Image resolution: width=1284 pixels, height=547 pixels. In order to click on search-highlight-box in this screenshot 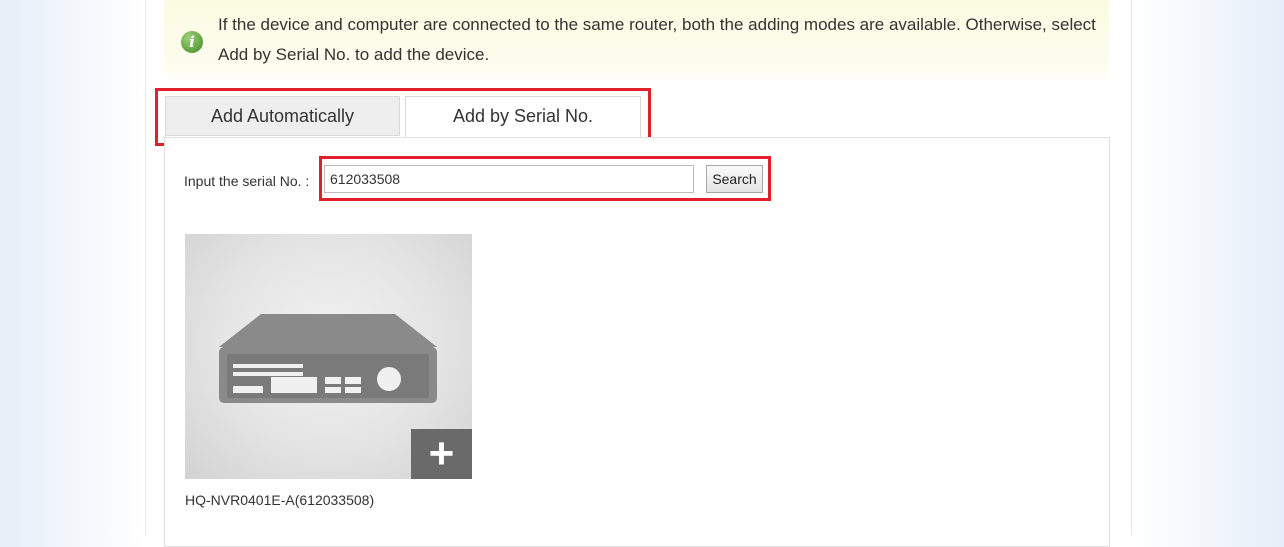, I will do `click(545, 178)`.